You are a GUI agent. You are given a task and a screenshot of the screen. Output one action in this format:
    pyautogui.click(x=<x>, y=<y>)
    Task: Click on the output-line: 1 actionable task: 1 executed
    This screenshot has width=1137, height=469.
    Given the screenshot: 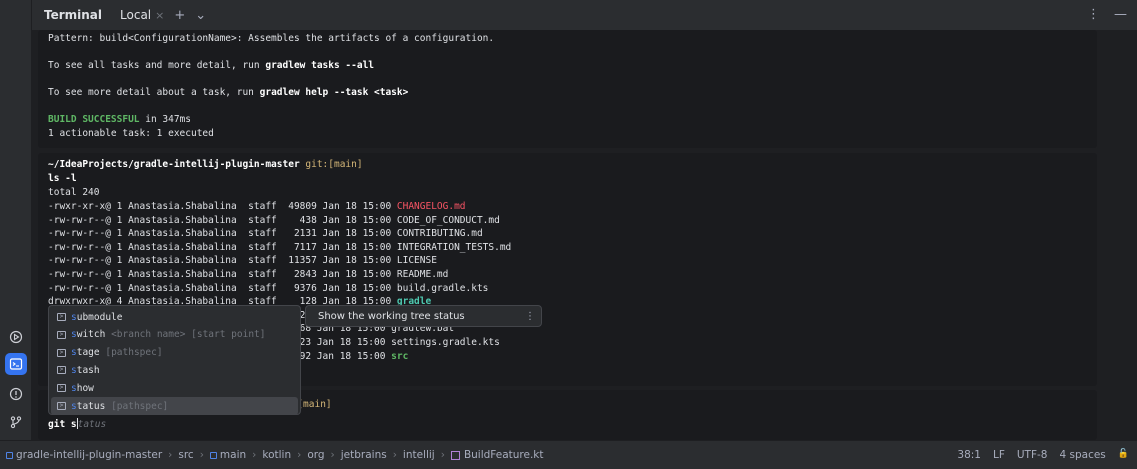 What is the action you would take?
    pyautogui.click(x=131, y=133)
    